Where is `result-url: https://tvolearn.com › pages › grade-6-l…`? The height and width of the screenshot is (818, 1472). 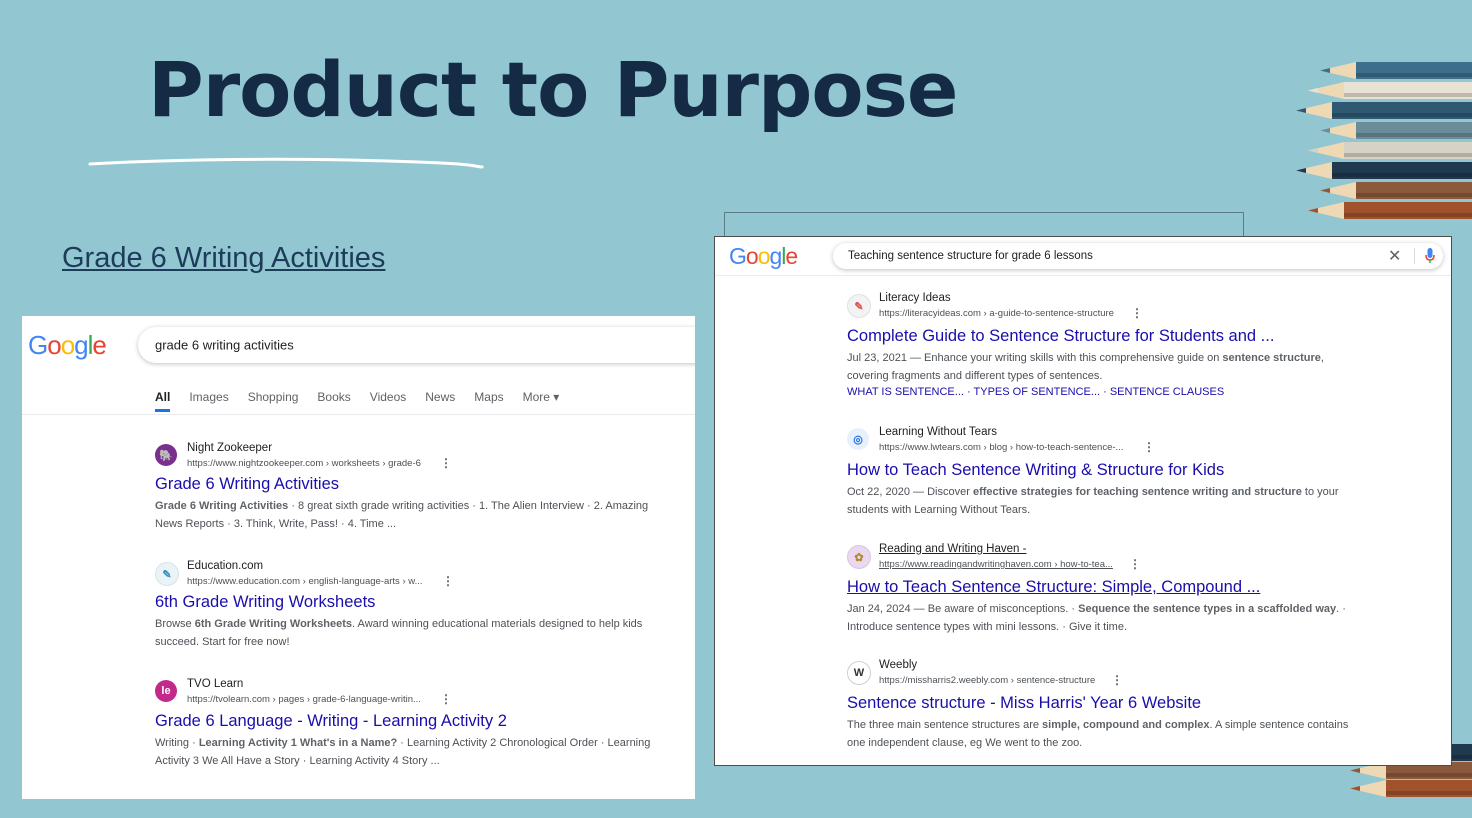 result-url: https://tvolearn.com › pages › grade-6-l… is located at coordinates (304, 699).